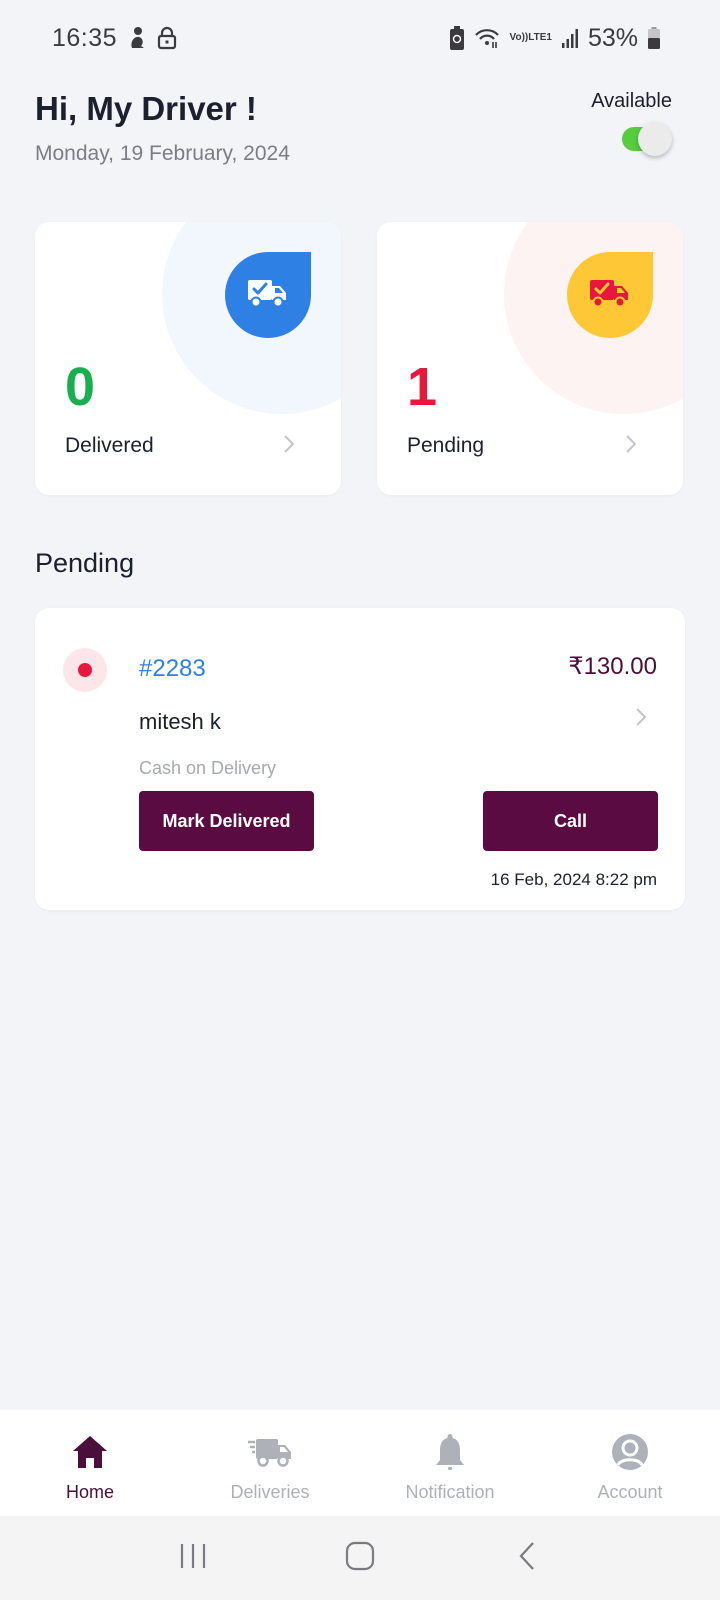 The width and height of the screenshot is (720, 1600). What do you see at coordinates (540, 37) in the screenshot?
I see `network-label-bottom: LTE1` at bounding box center [540, 37].